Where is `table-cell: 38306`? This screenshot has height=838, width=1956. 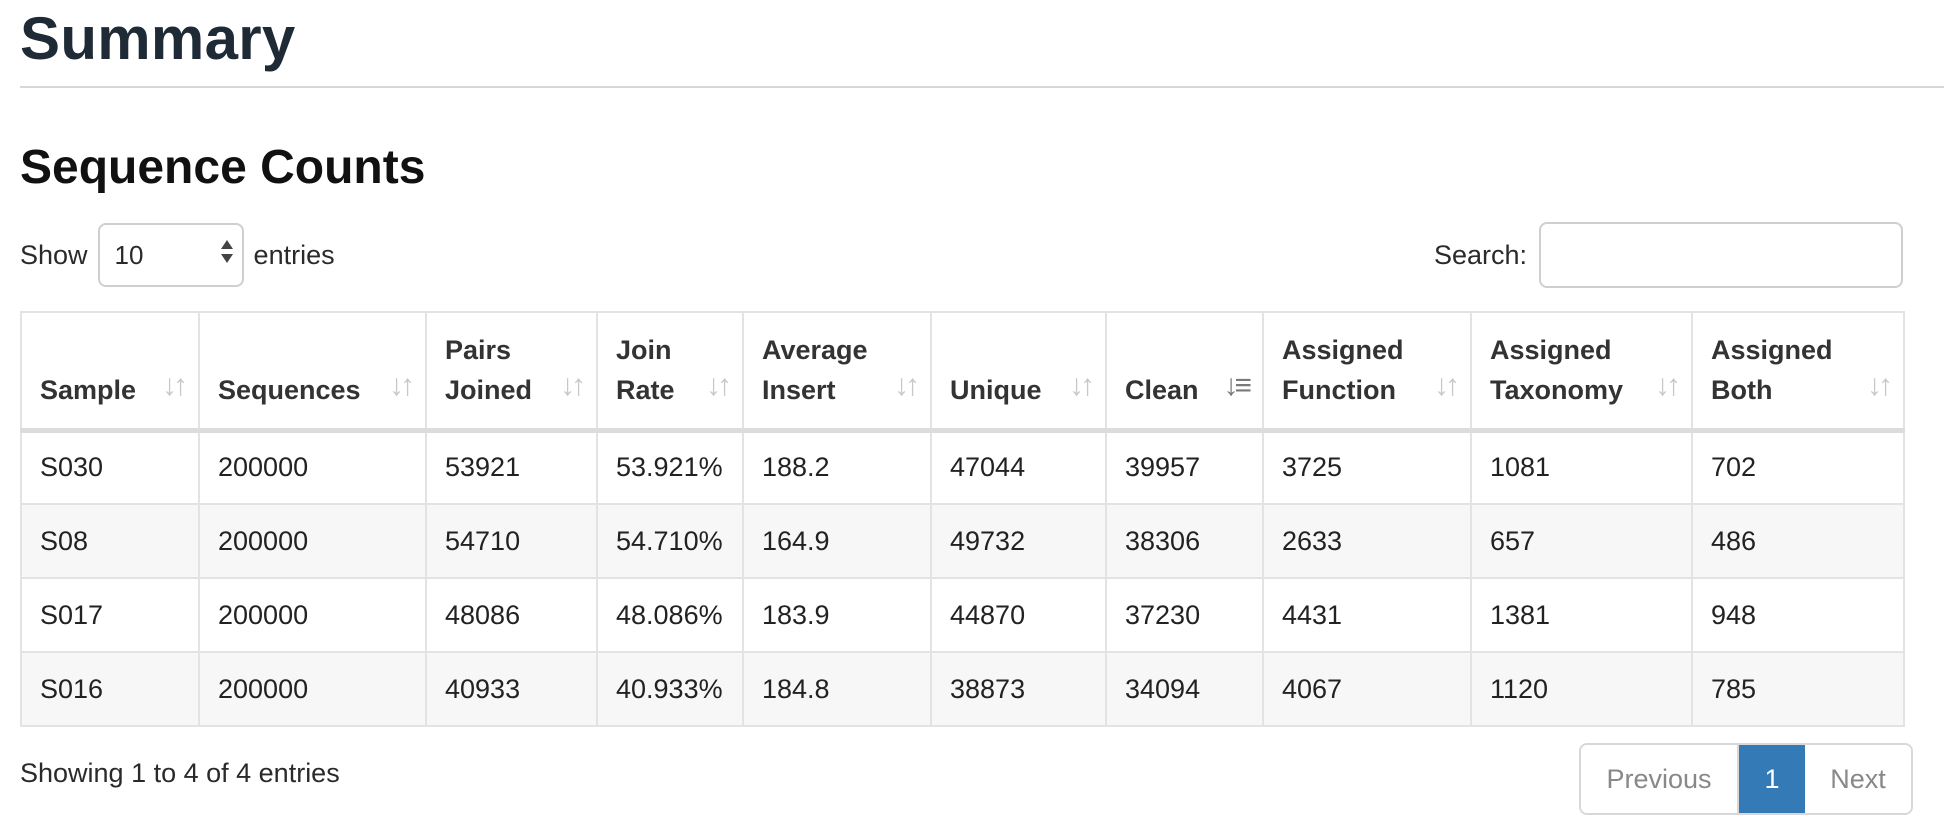 table-cell: 38306 is located at coordinates (1184, 541).